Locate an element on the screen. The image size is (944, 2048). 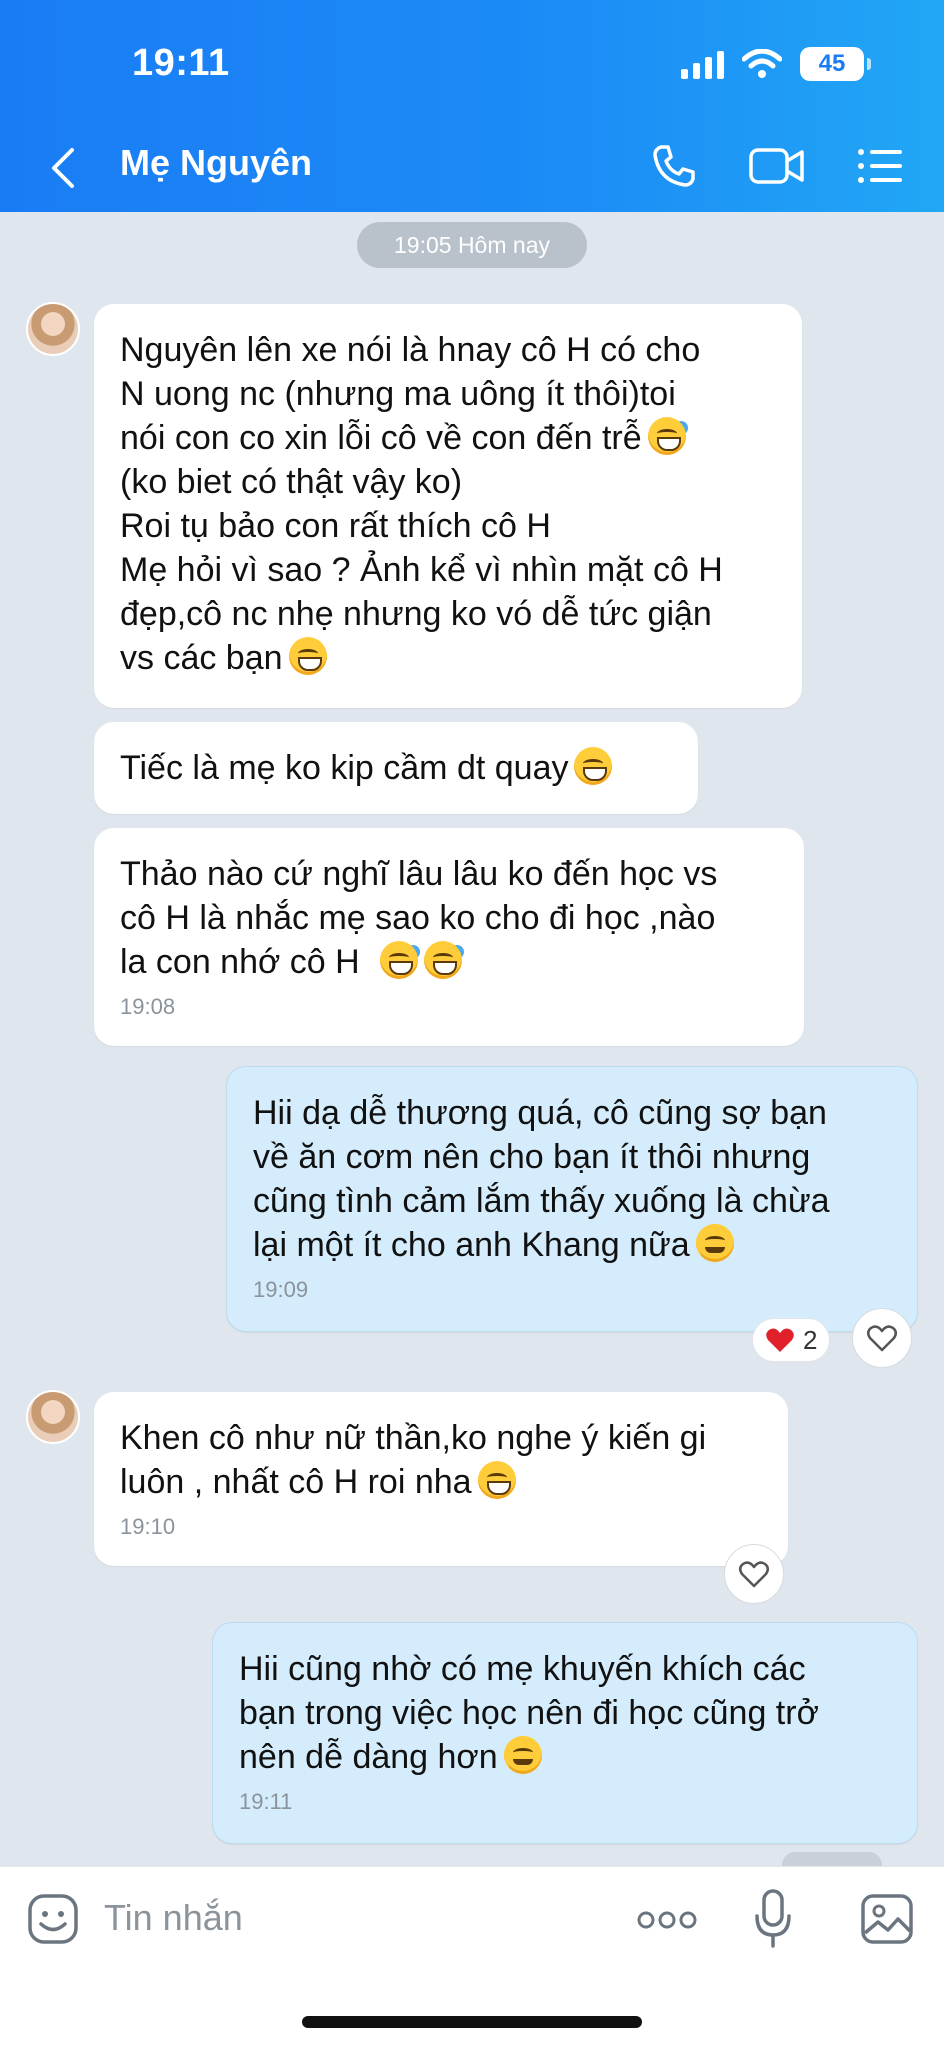
message-line: cô H là nhắc mẹ sao ko cho đi học ,nào is located at coordinates (418, 918).